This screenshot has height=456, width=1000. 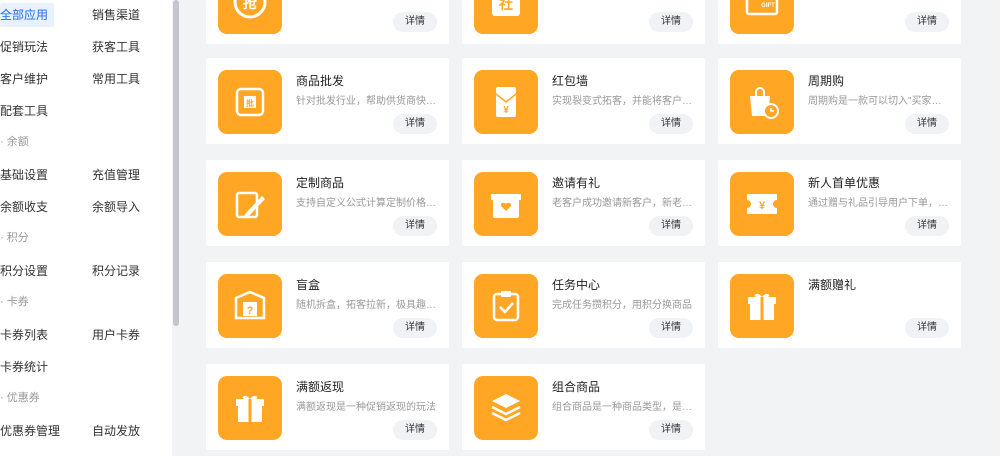 I want to click on sidebar-item-0-left: 全部应用, so click(x=27, y=15).